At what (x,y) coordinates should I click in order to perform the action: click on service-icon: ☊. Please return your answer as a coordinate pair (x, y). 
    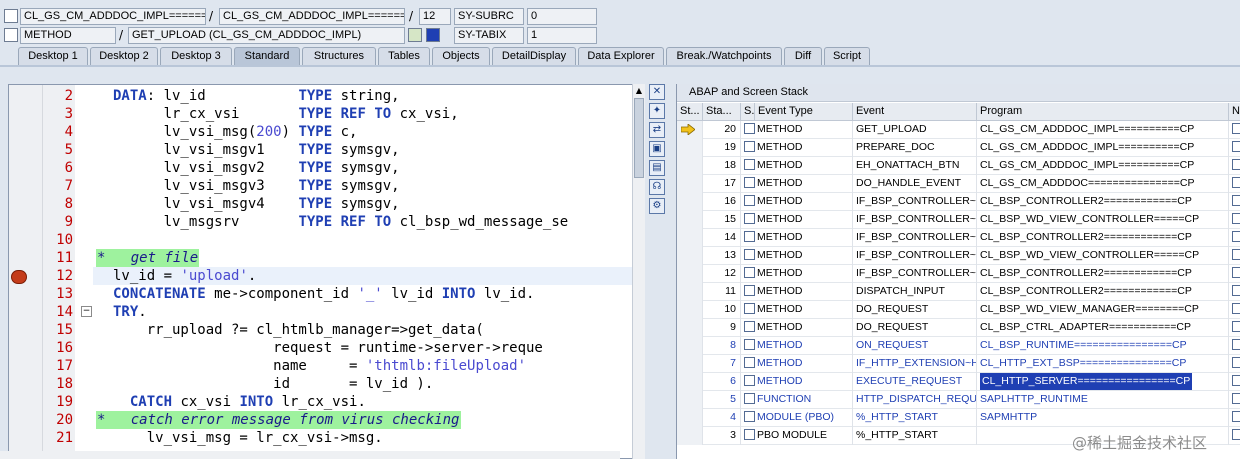
    Looking at the image, I should click on (657, 187).